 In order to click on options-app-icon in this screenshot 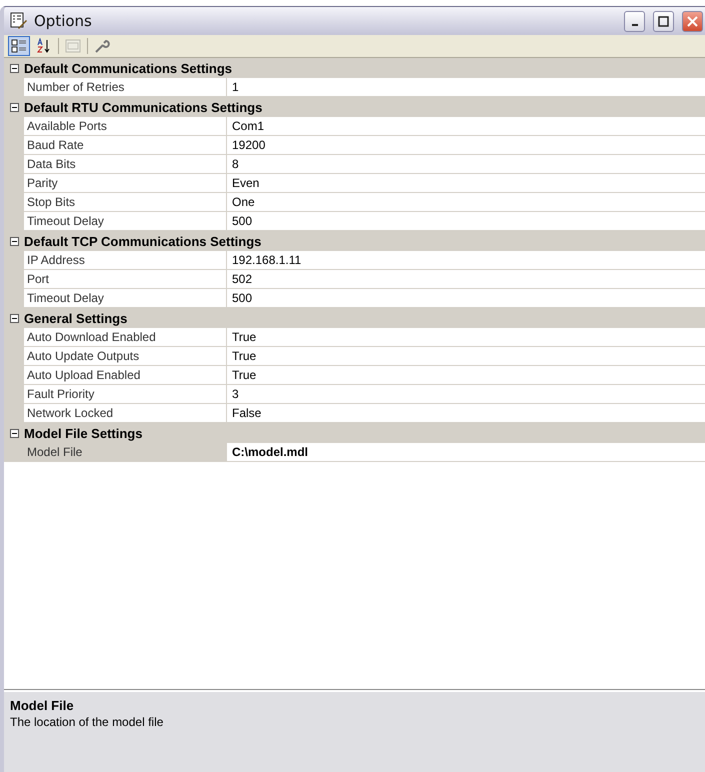, I will do `click(19, 21)`.